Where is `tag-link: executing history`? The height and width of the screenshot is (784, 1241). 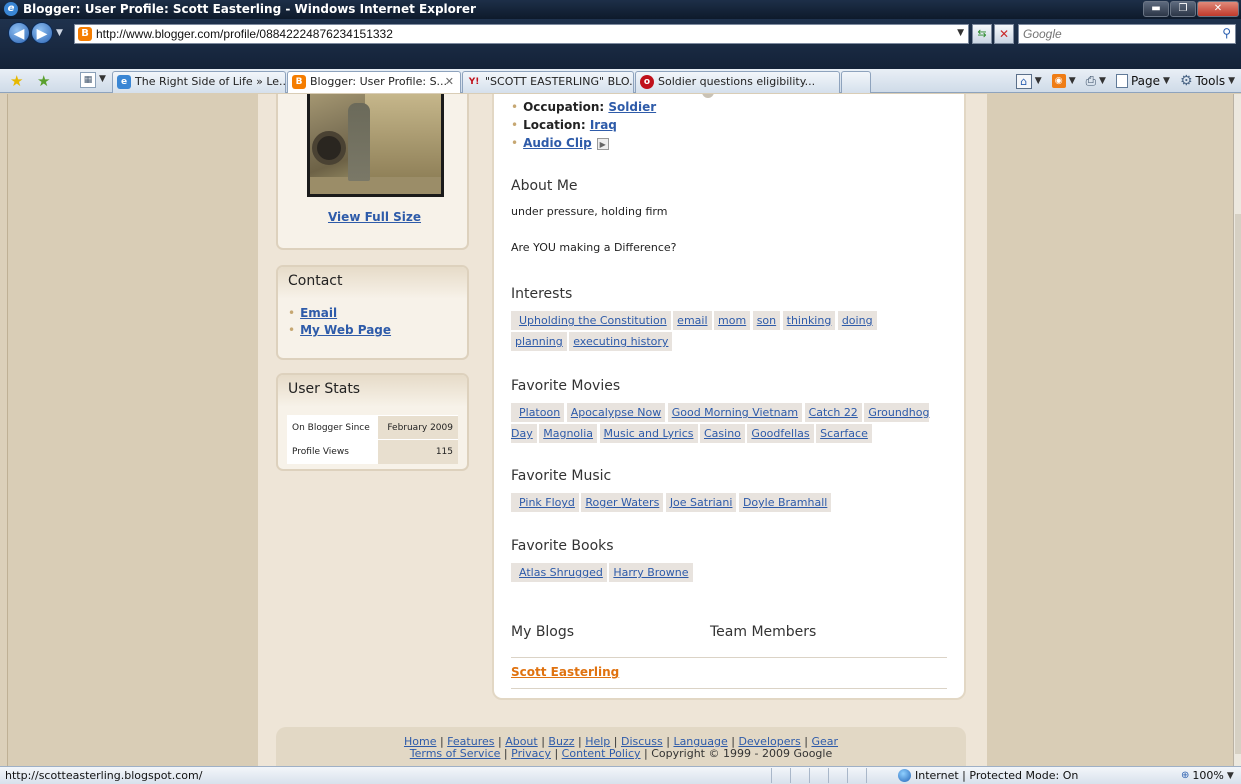
tag-link: executing history is located at coordinates (621, 341).